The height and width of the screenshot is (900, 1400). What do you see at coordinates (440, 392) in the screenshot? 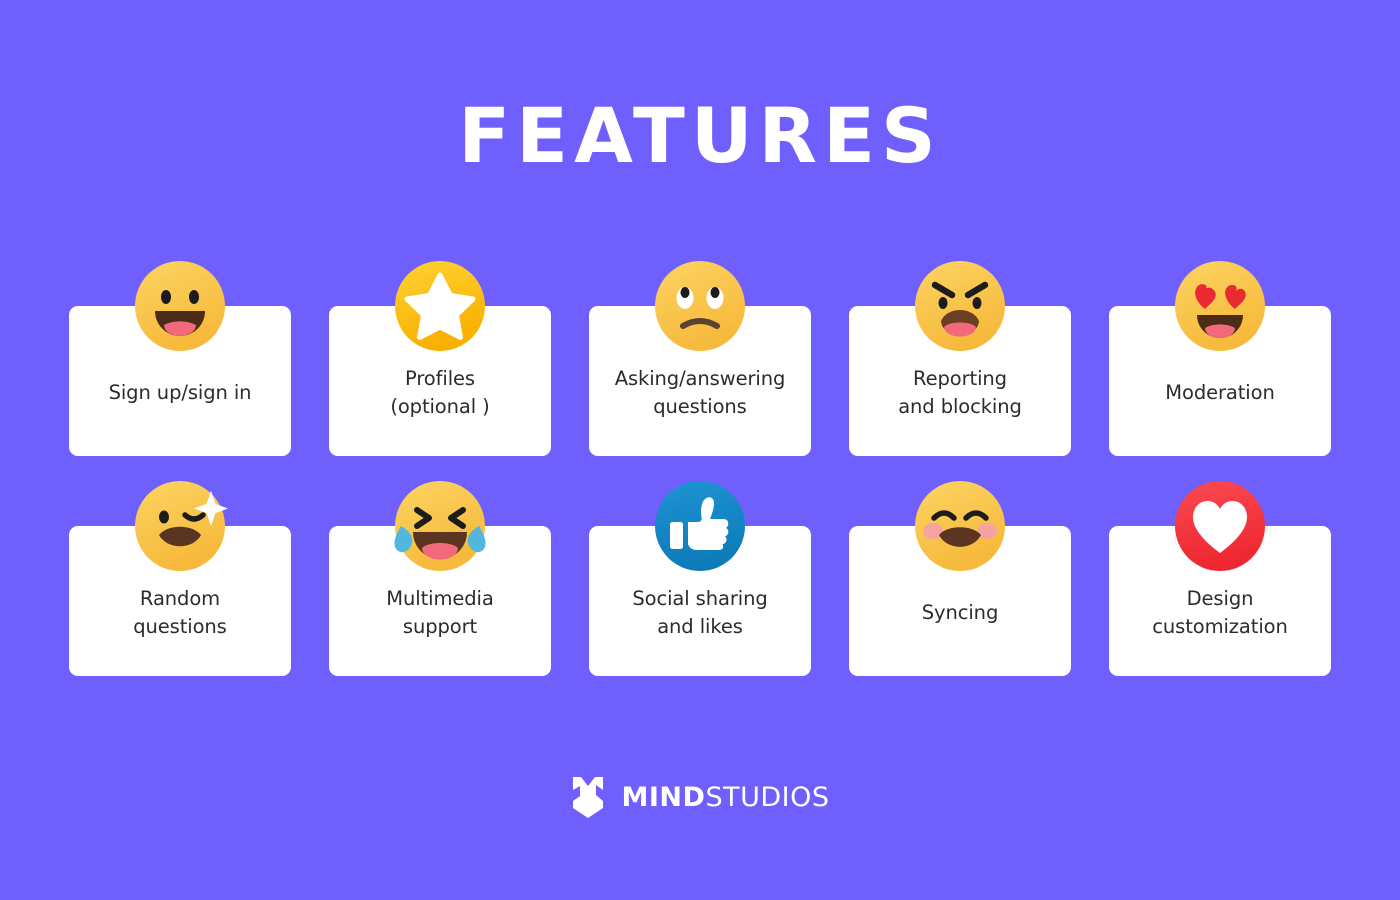
I see `feature-label: Profiles (optional )` at bounding box center [440, 392].